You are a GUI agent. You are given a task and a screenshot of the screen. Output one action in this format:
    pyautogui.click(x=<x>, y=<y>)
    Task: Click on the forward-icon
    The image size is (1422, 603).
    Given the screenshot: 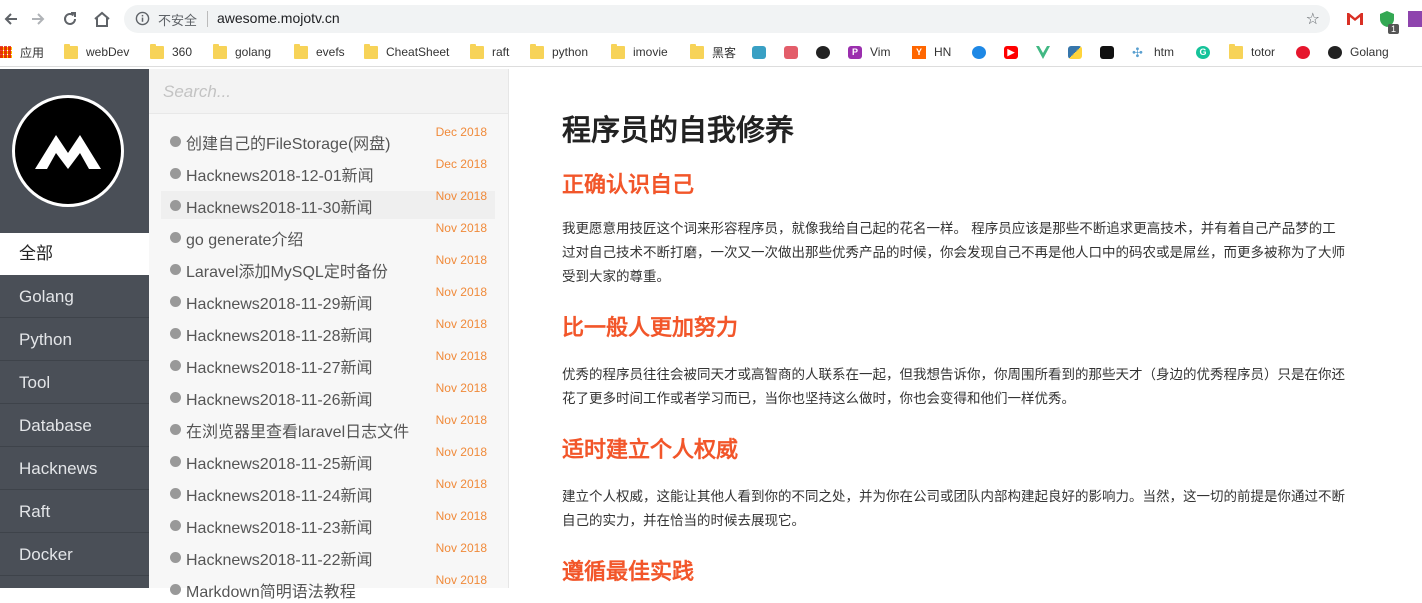 What is the action you would take?
    pyautogui.click(x=38, y=19)
    